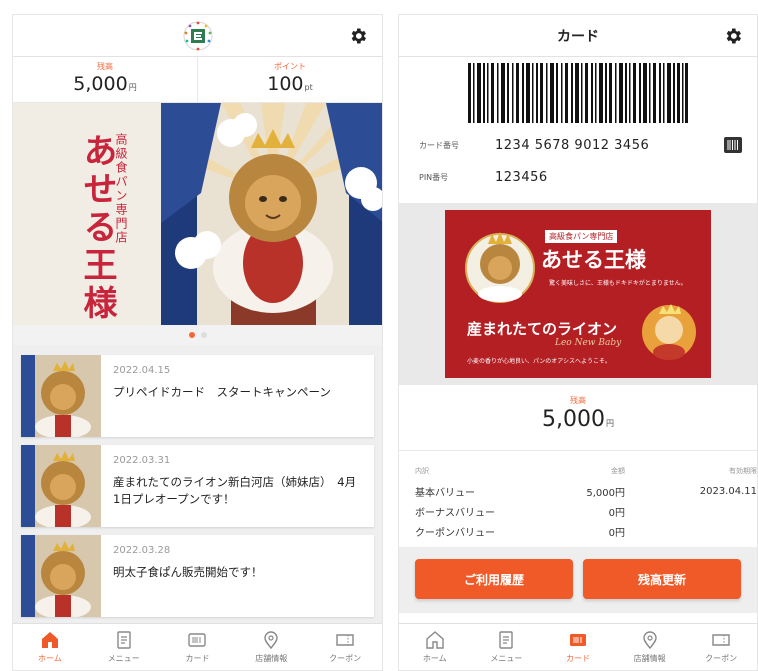 The width and height of the screenshot is (758, 671). What do you see at coordinates (662, 579) in the screenshot?
I see `refresh-balance-button: 残高更新` at bounding box center [662, 579].